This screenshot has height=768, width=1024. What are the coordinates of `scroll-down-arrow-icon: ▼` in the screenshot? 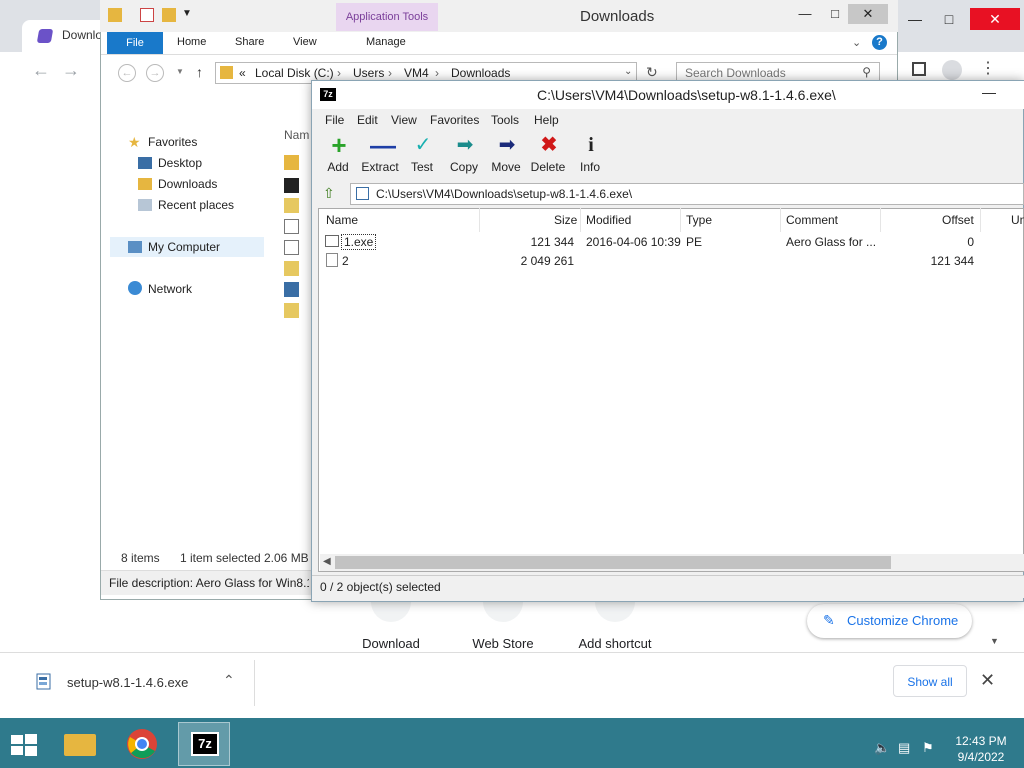 It's located at (994, 641).